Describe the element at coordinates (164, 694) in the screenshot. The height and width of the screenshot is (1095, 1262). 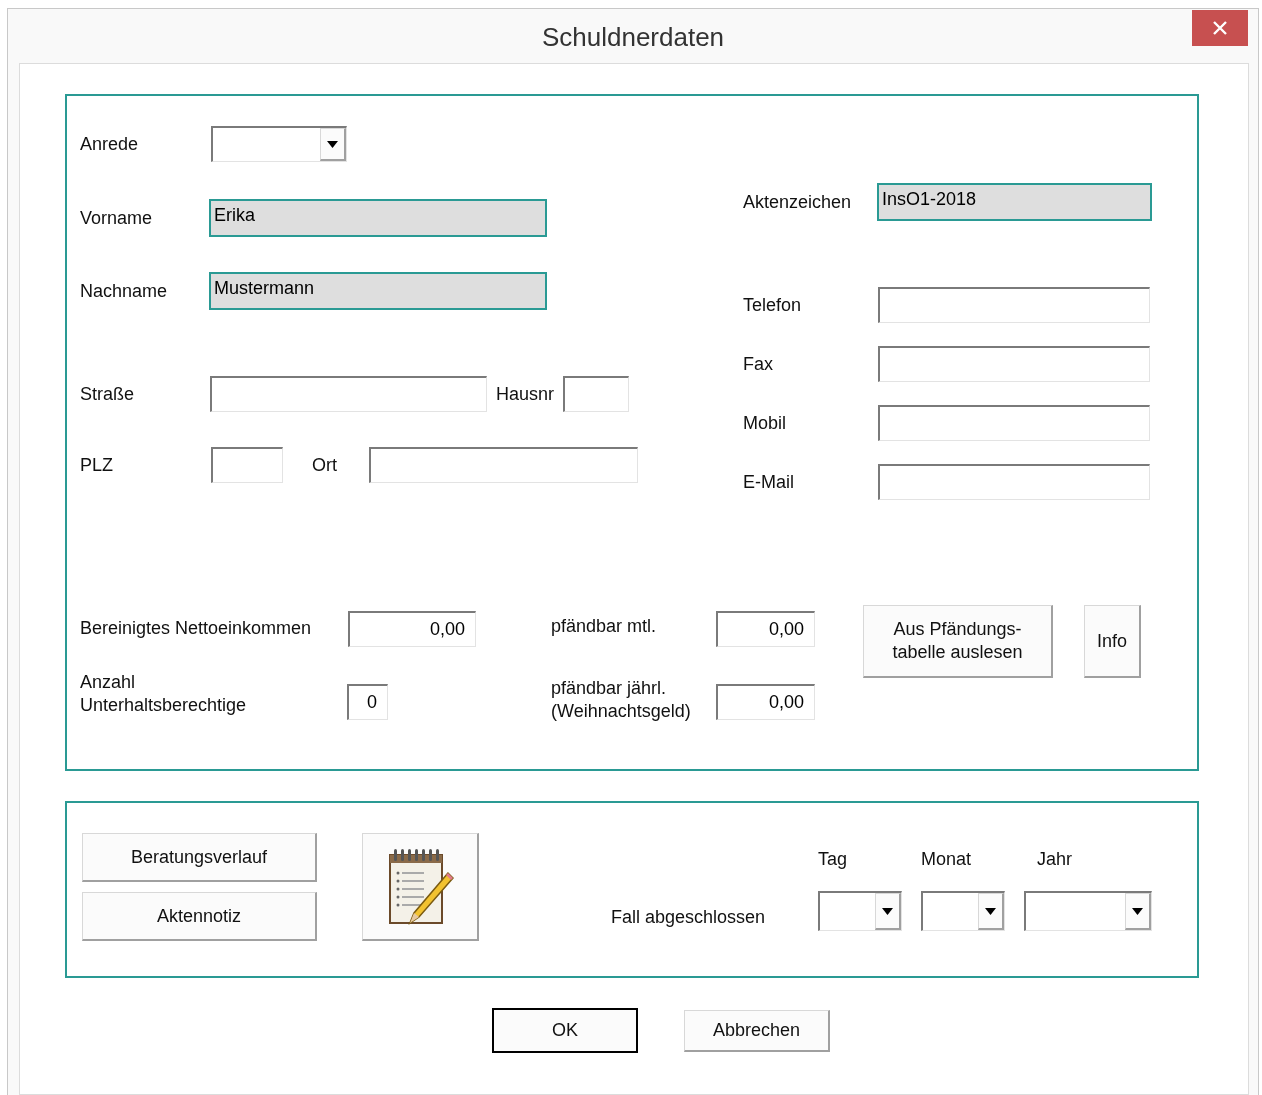
I see `field-label: Anzahl Unterhaltsberechtige` at that location.